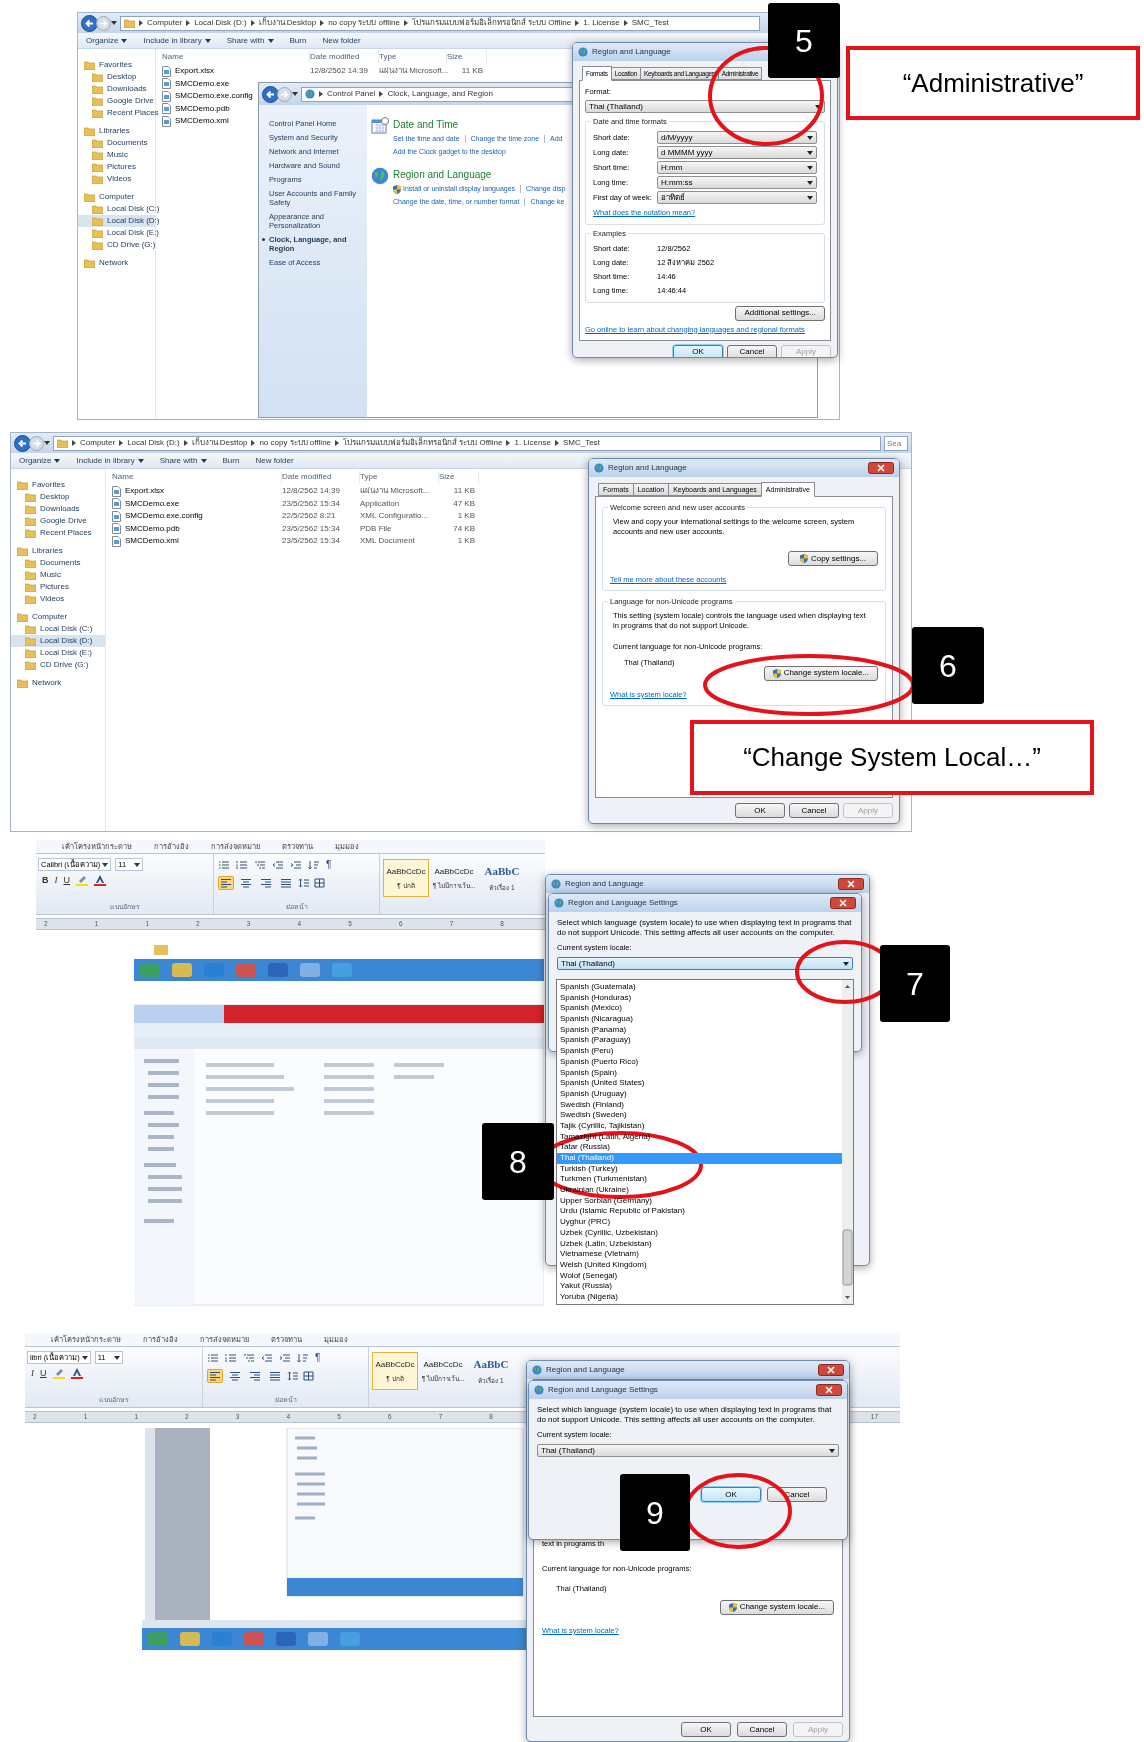  Describe the element at coordinates (699, 998) in the screenshot. I see `list-option: Spanish (Honduras)` at that location.